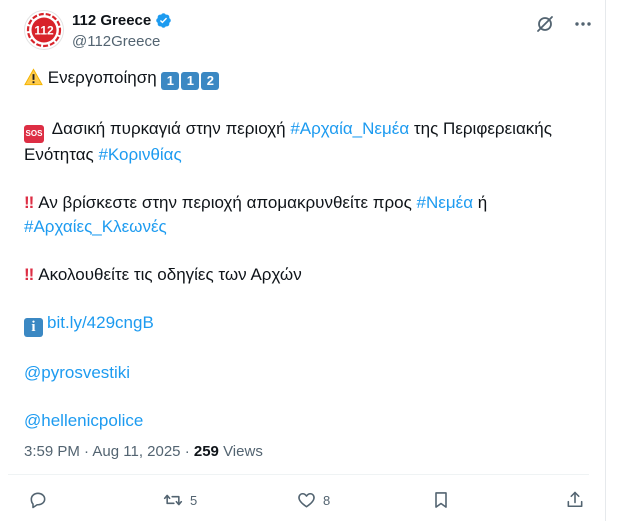 The height and width of the screenshot is (521, 629). I want to click on keycap-2-icon: 2, so click(210, 81).